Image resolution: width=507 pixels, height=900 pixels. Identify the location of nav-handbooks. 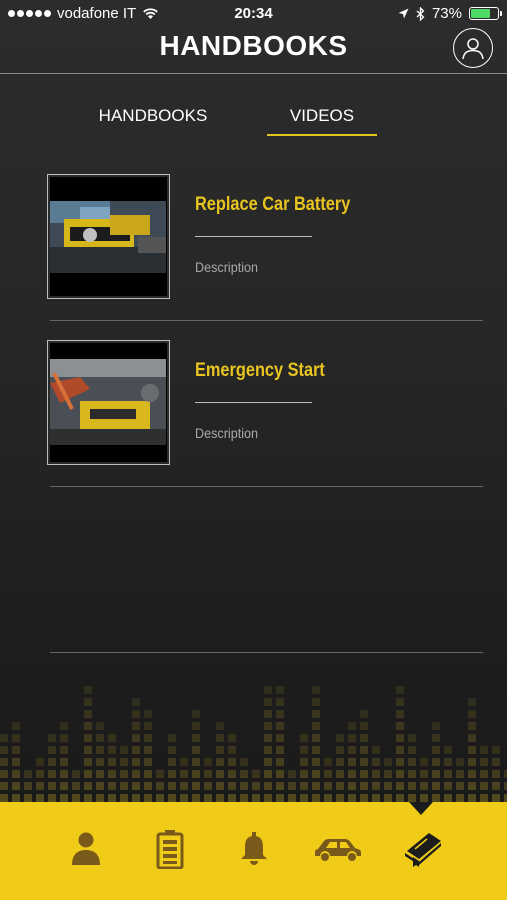
(423, 849).